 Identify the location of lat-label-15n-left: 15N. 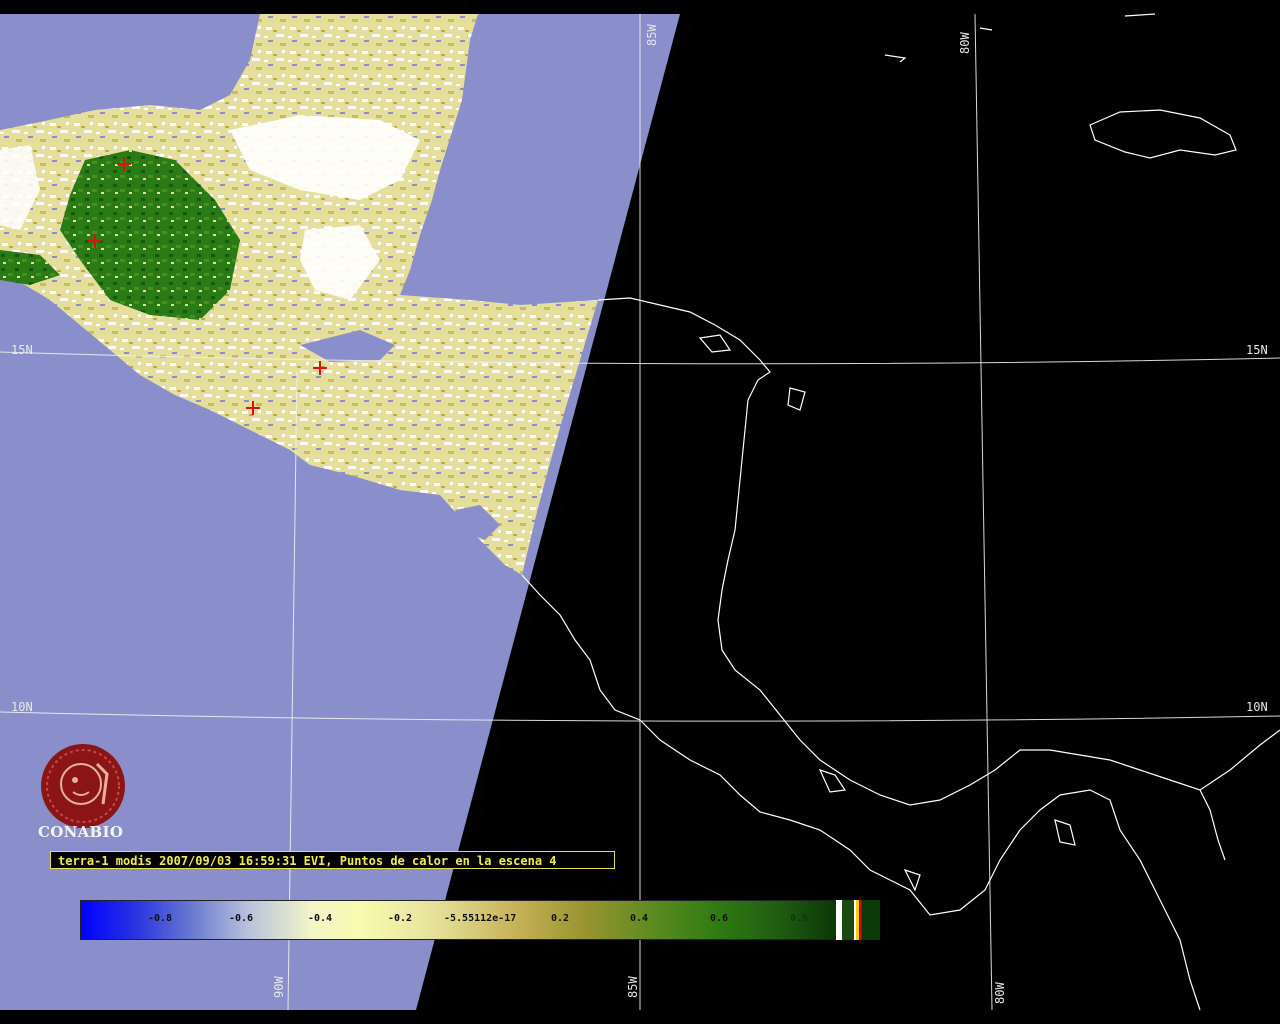
(22, 350).